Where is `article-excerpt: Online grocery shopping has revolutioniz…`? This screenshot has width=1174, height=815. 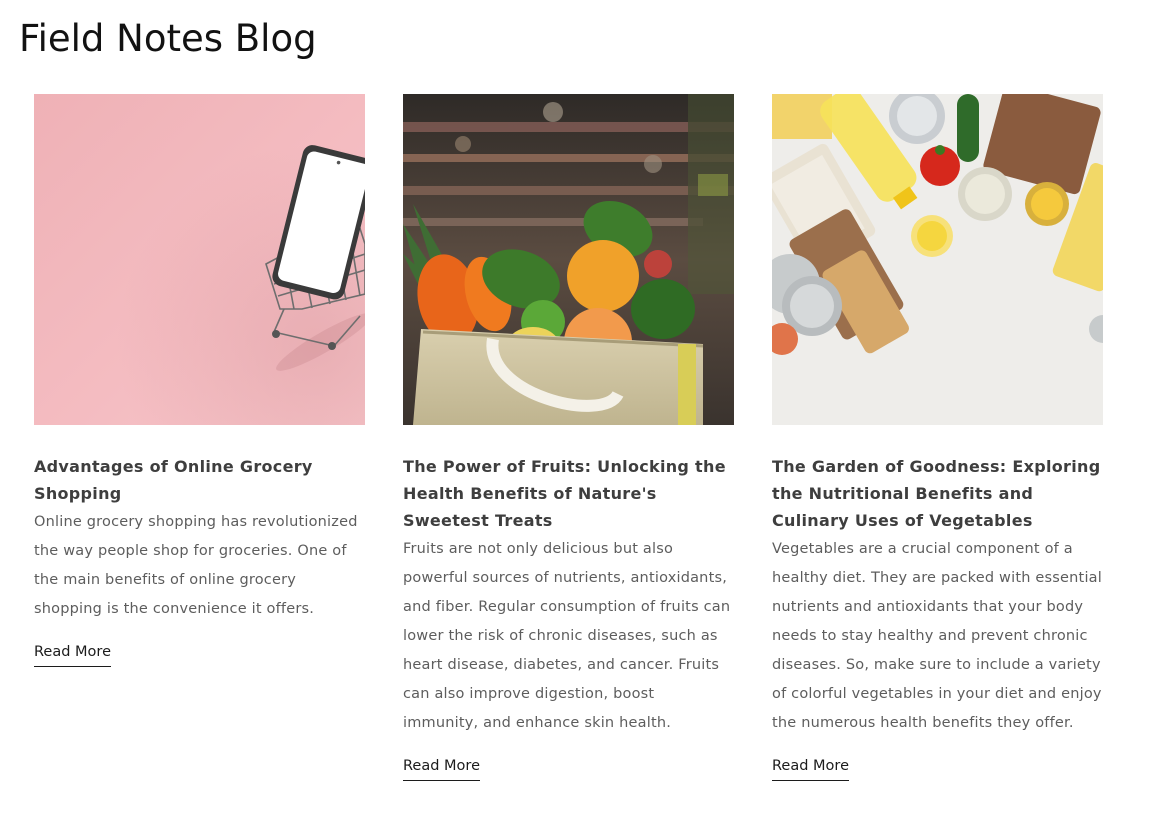 article-excerpt: Online grocery shopping has revolutioniz… is located at coordinates (196, 565).